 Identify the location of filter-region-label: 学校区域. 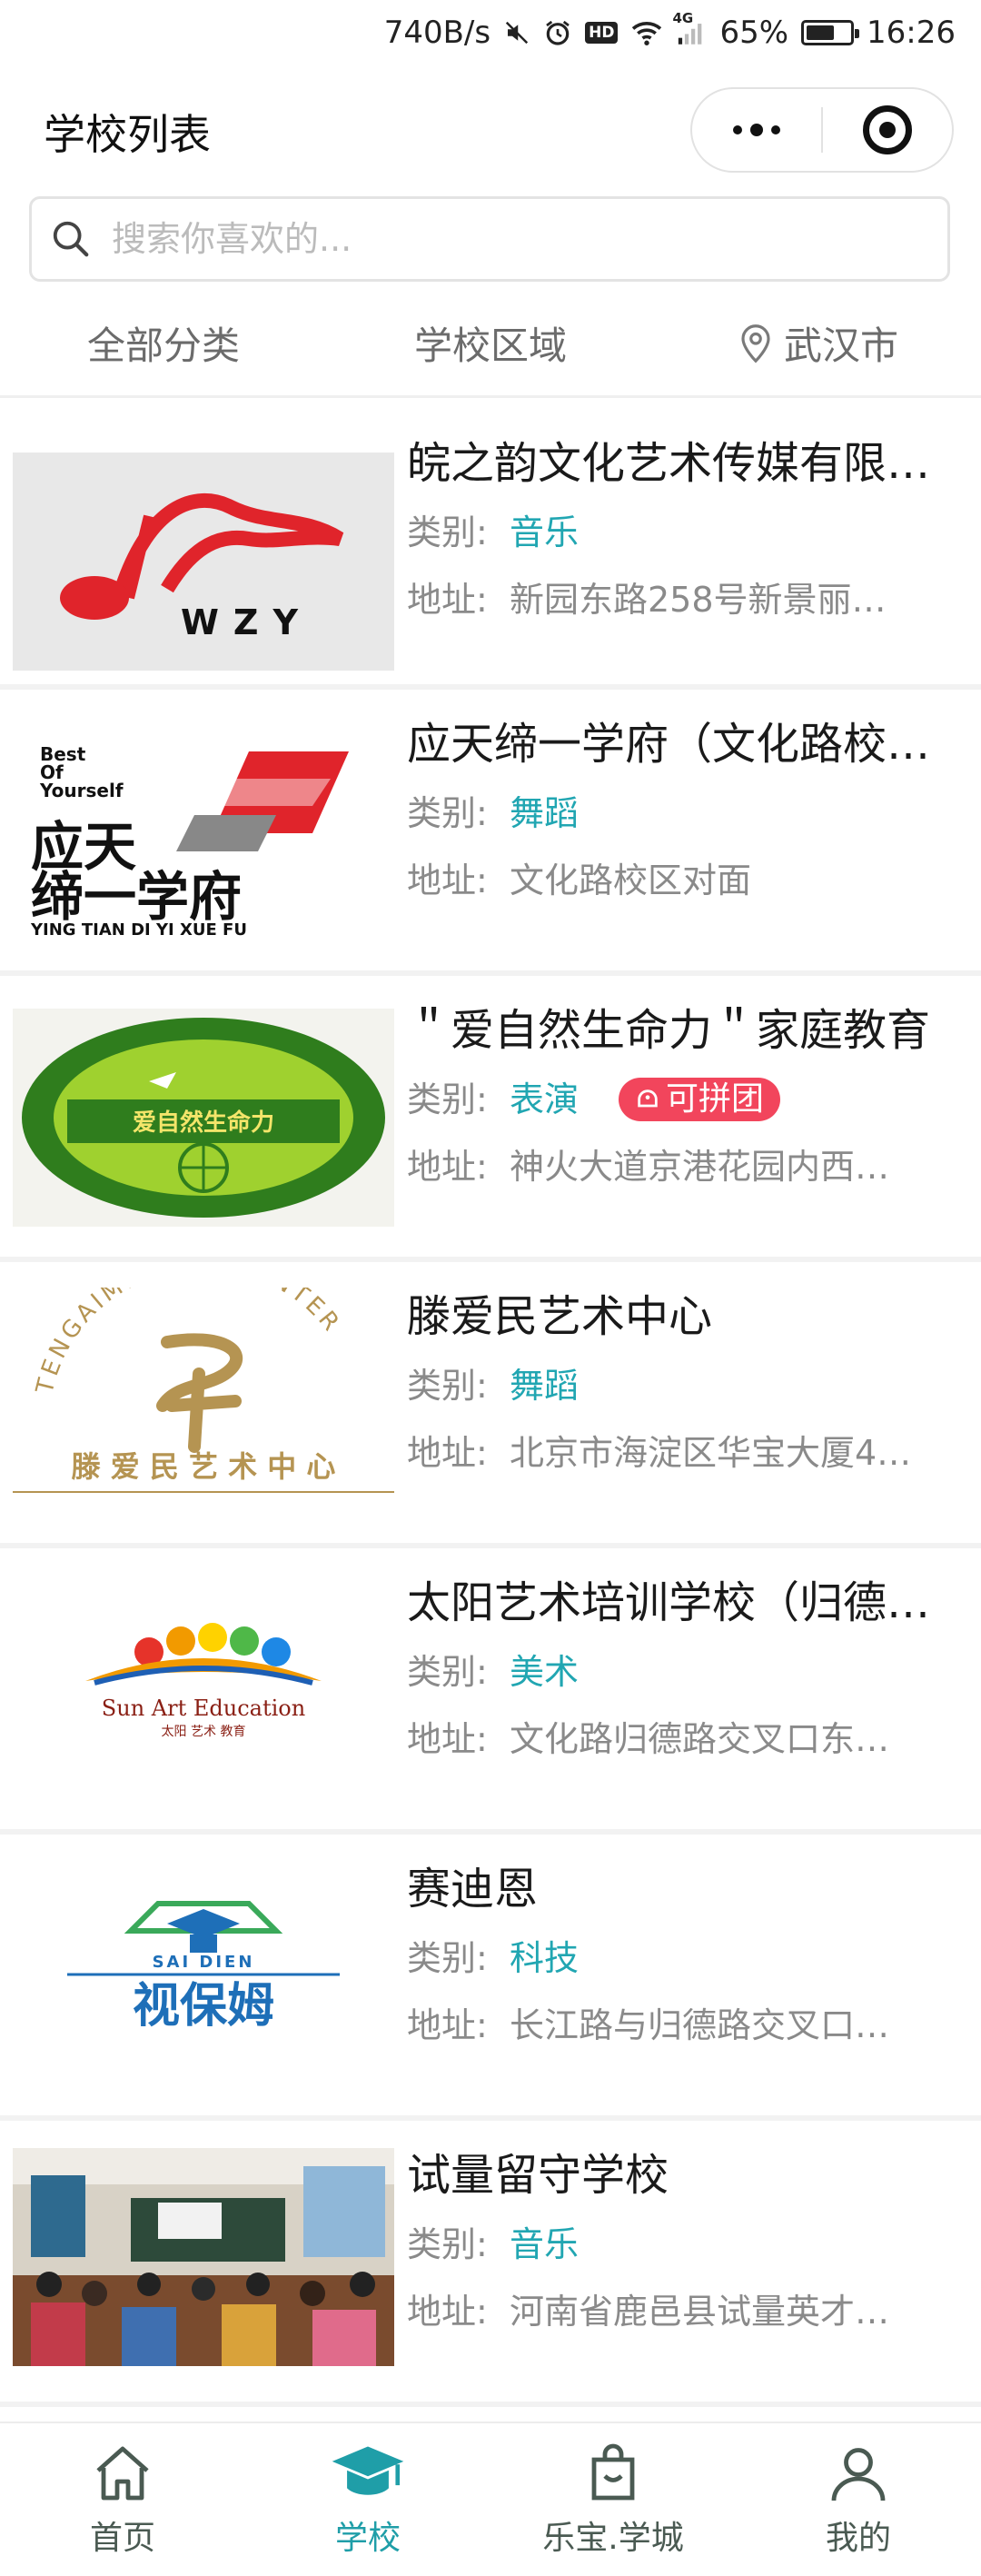
(490, 345).